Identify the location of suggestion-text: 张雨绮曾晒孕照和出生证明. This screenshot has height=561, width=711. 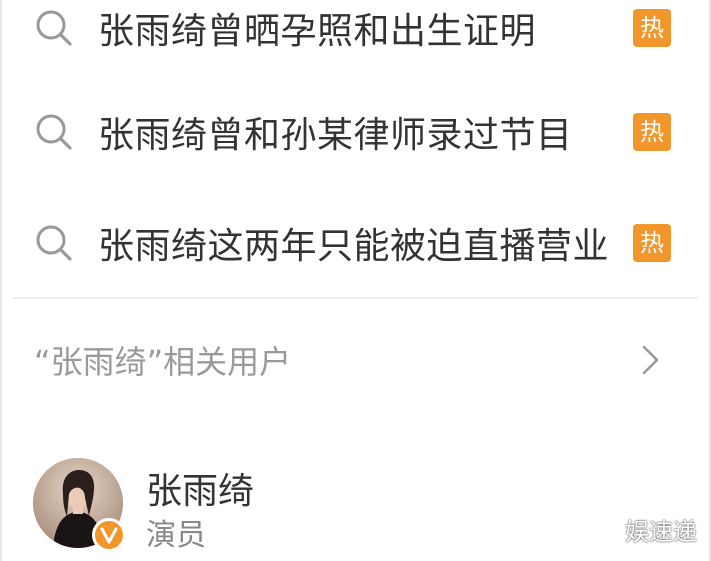
(317, 31).